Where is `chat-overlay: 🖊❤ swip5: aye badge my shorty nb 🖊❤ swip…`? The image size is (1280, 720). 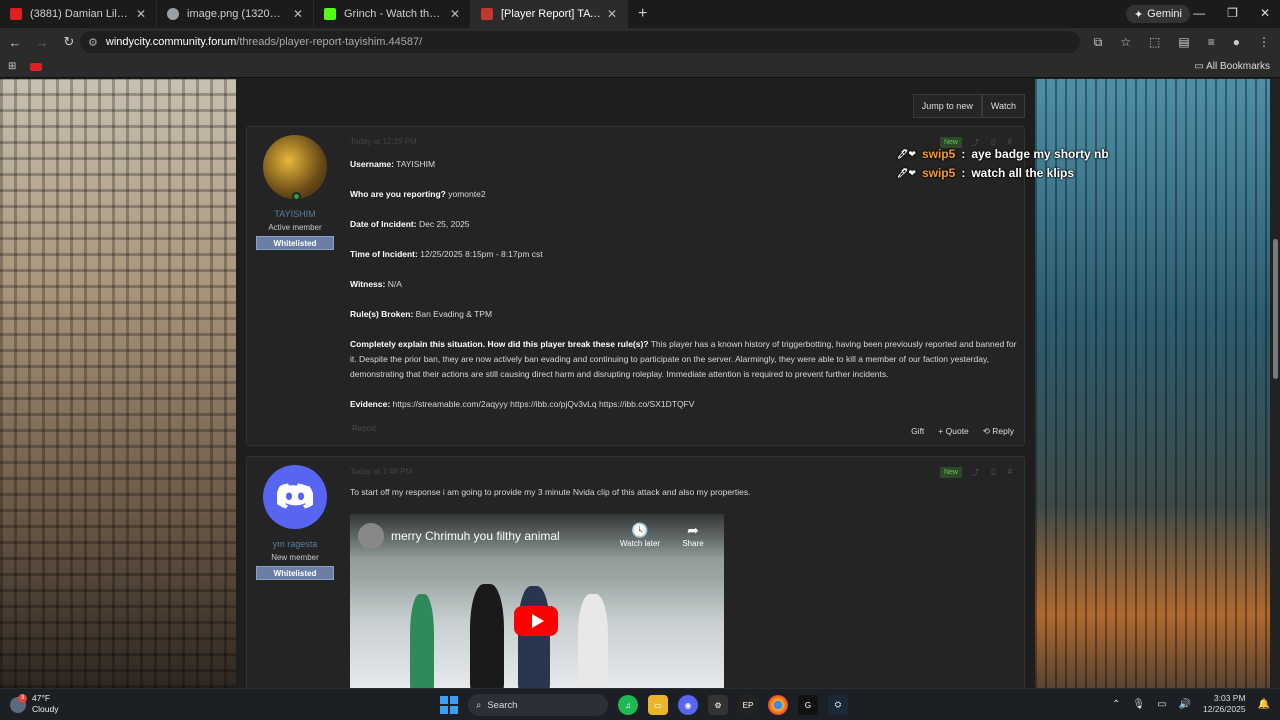
chat-overlay: 🖊❤ swip5: aye badge my shorty nb 🖊❤ swip… is located at coordinates (1003, 166).